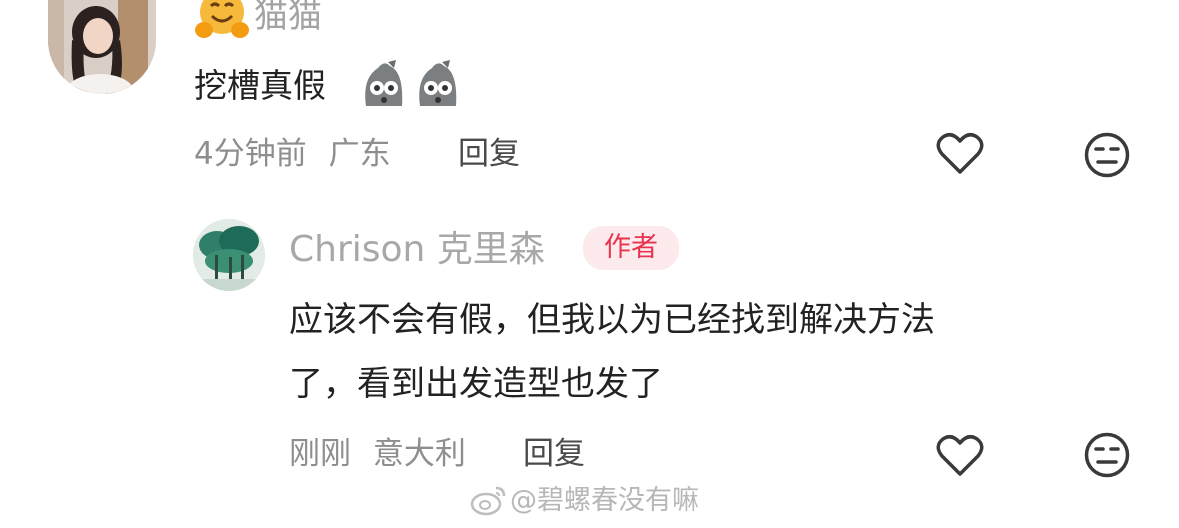 The image size is (1179, 528). I want to click on watermark-text: @碧螺春没有嘛, so click(604, 500).